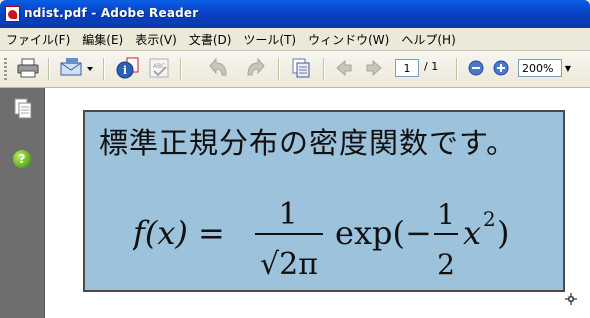 The image size is (590, 318). What do you see at coordinates (503, 233) in the screenshot?
I see `formula-close-paren: )` at bounding box center [503, 233].